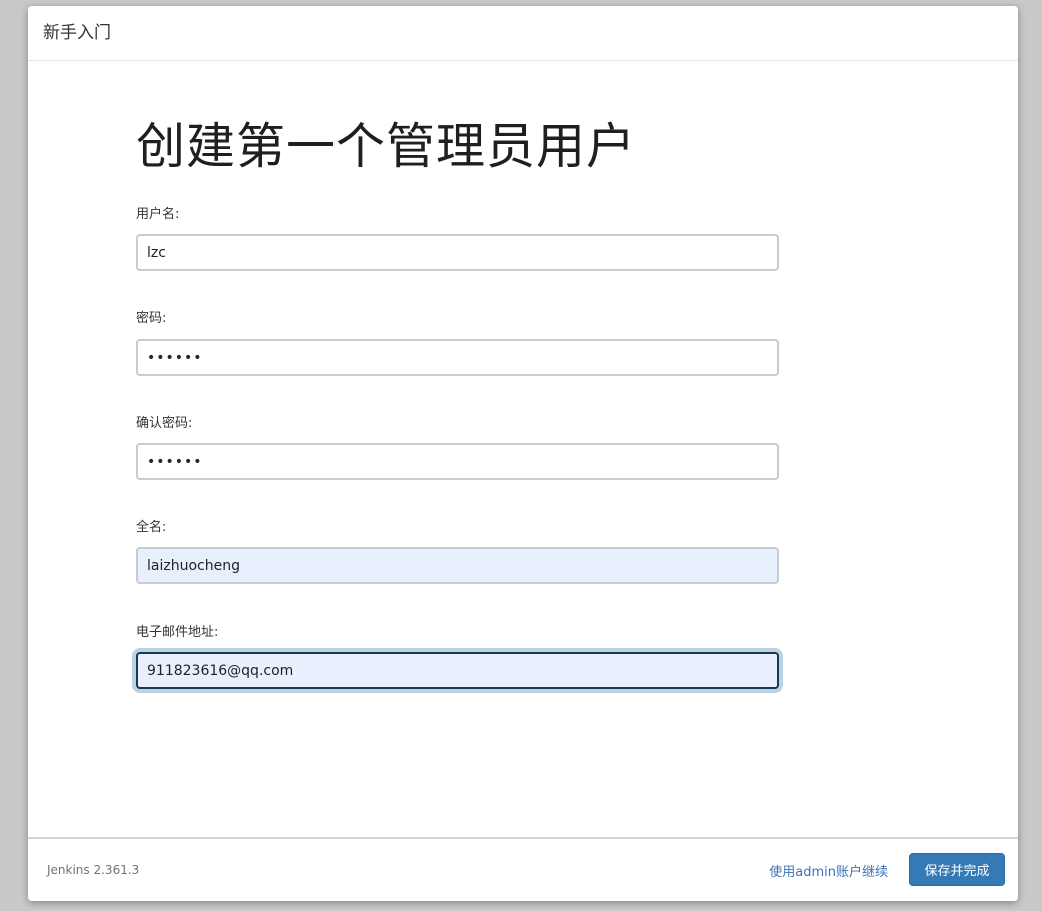 This screenshot has height=911, width=1042. Describe the element at coordinates (93, 870) in the screenshot. I see `version-label: Jenkins 2.361.3` at that location.